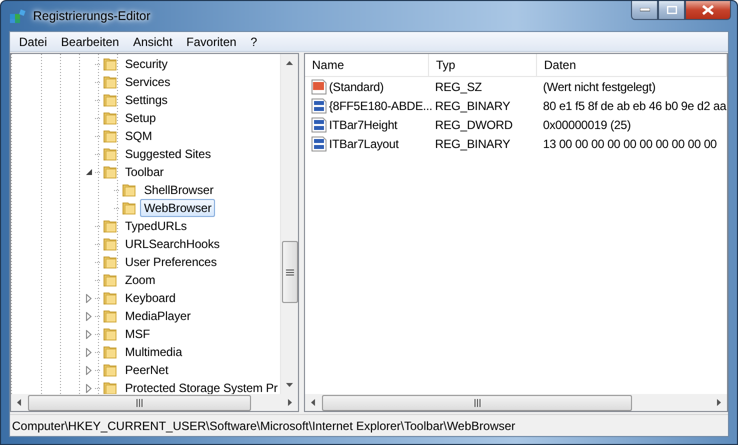 Image resolution: width=738 pixels, height=445 pixels. Describe the element at coordinates (153, 352) in the screenshot. I see `tree-item: Multimedia` at that location.